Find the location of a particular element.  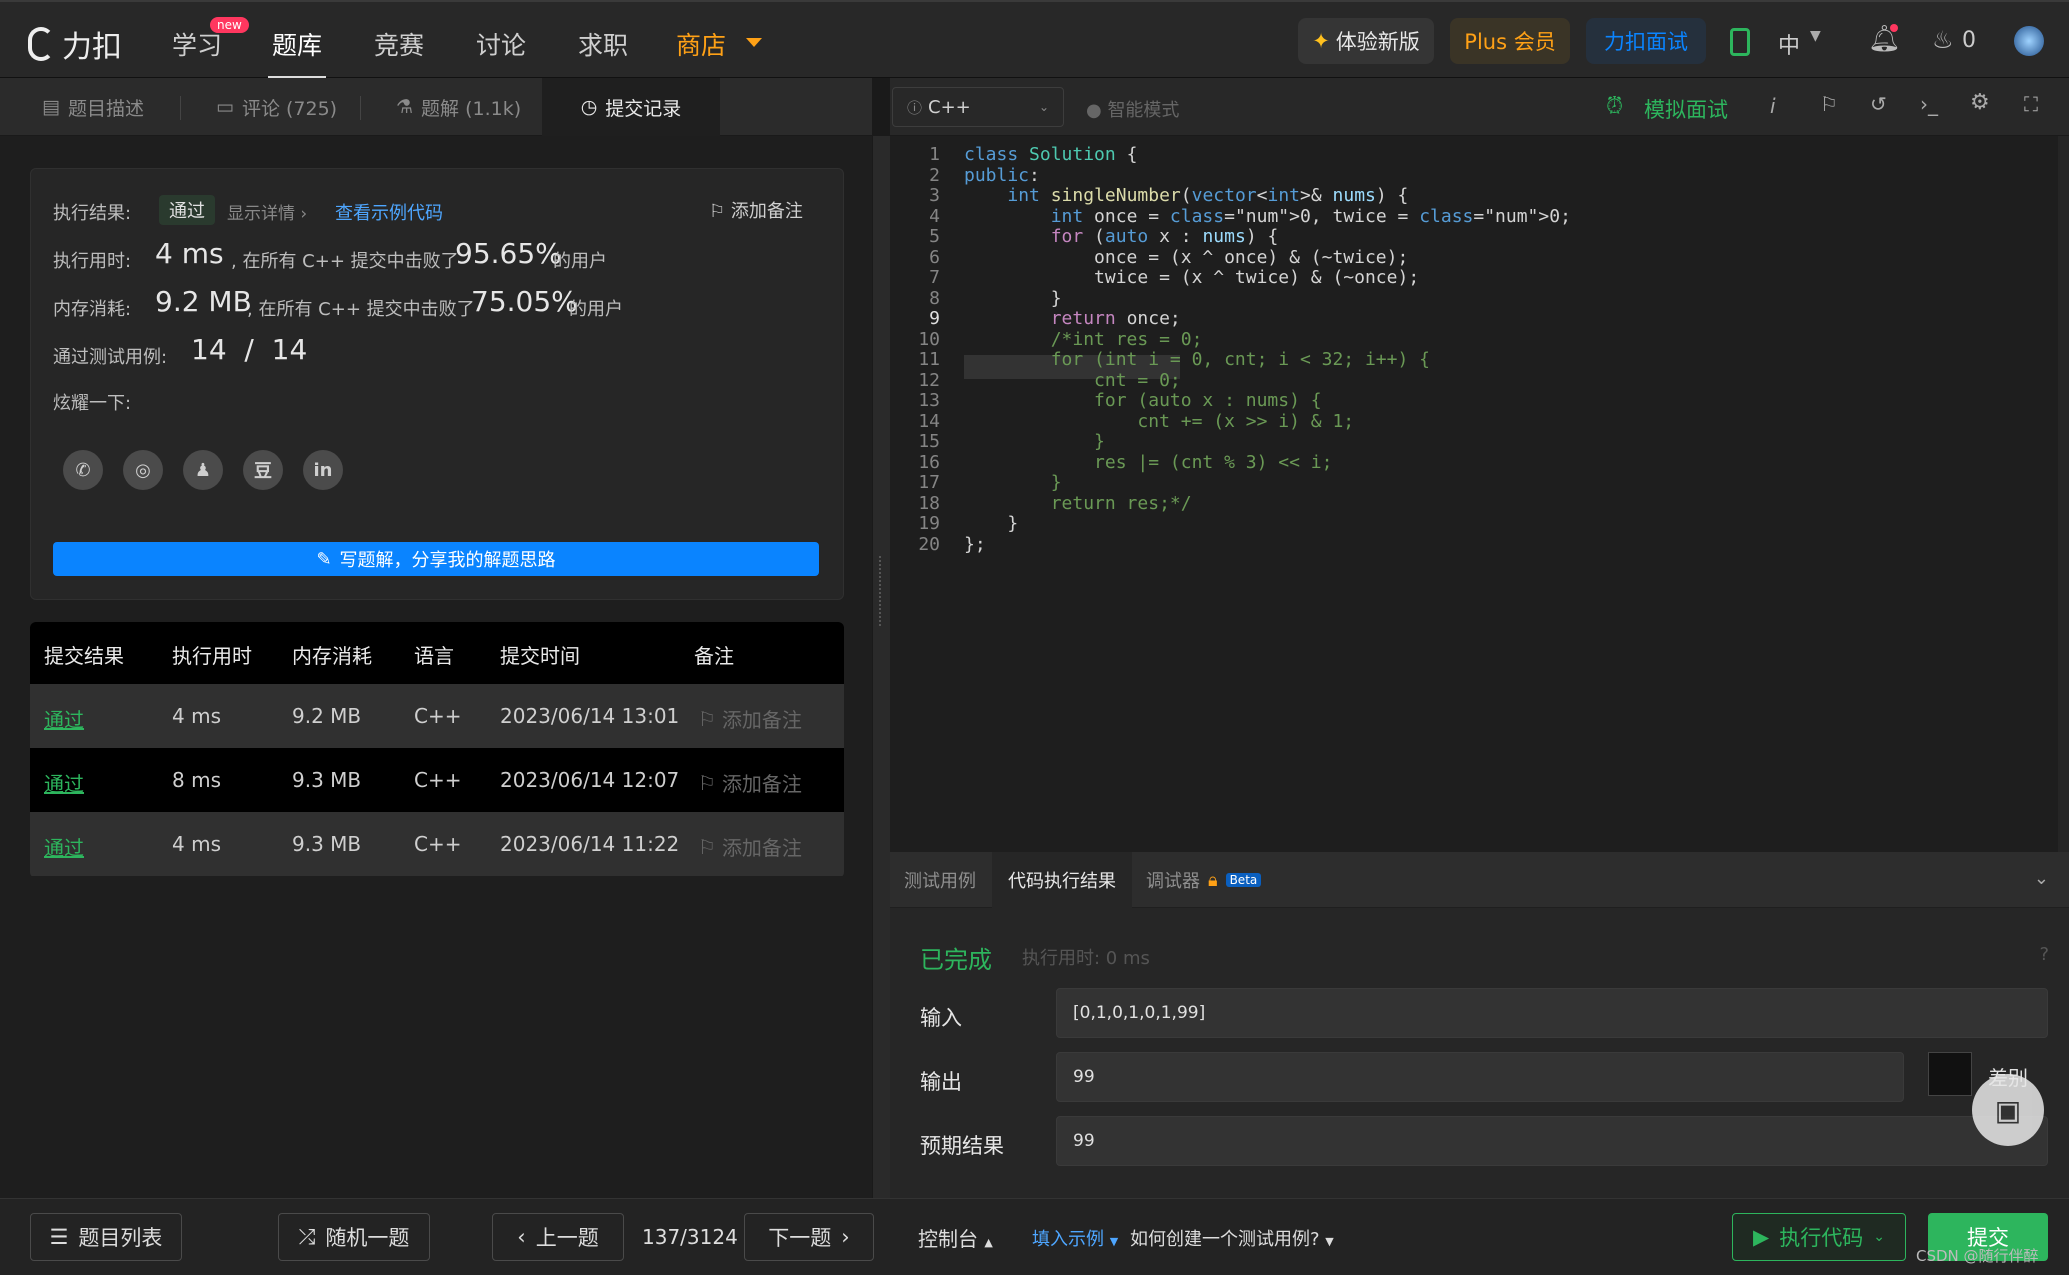

code-line: }; is located at coordinates (975, 544).